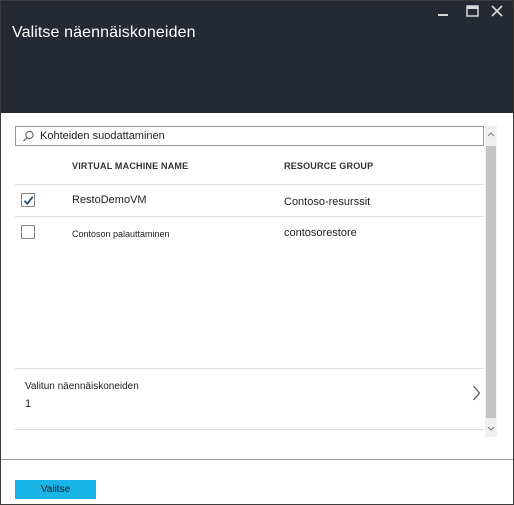 The height and width of the screenshot is (505, 514). What do you see at coordinates (109, 200) in the screenshot?
I see `vm-name-cell: RestoDemoVM` at bounding box center [109, 200].